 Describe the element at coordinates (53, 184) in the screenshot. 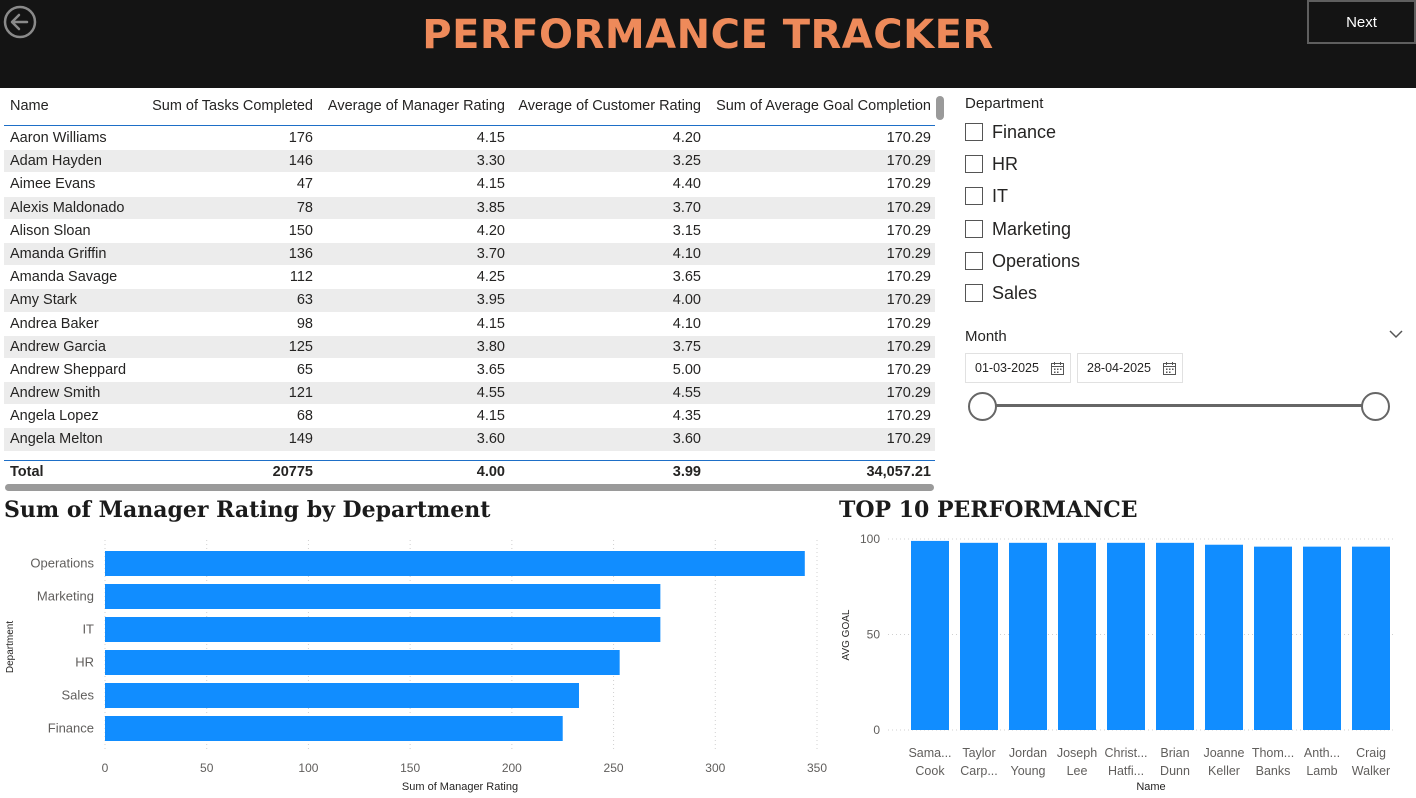

I see `cell-name: Aimee Evans` at that location.